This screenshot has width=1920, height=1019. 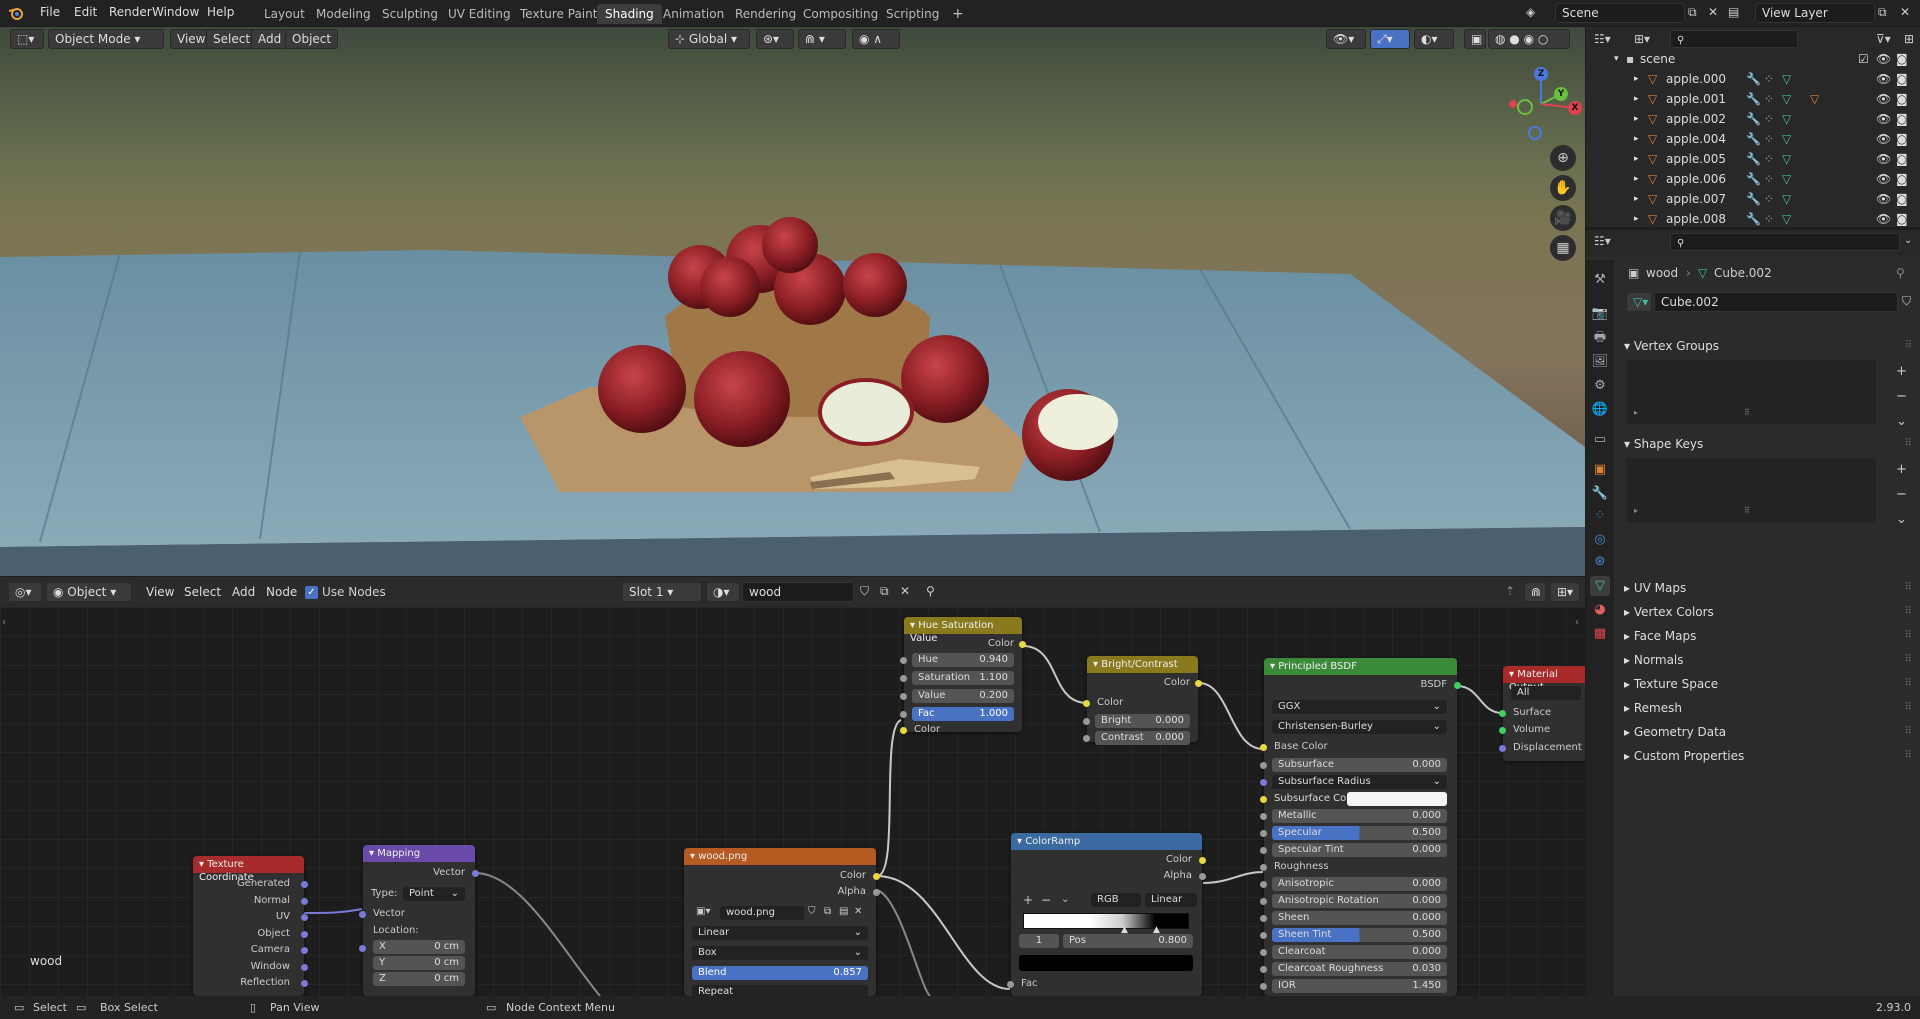 What do you see at coordinates (1600, 634) in the screenshot?
I see `texture-tab-icon: ▩` at bounding box center [1600, 634].